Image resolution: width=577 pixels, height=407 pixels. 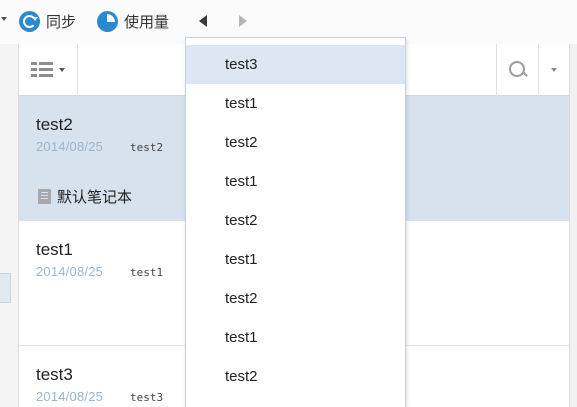 I want to click on dropdown-item: test3, so click(x=295, y=64).